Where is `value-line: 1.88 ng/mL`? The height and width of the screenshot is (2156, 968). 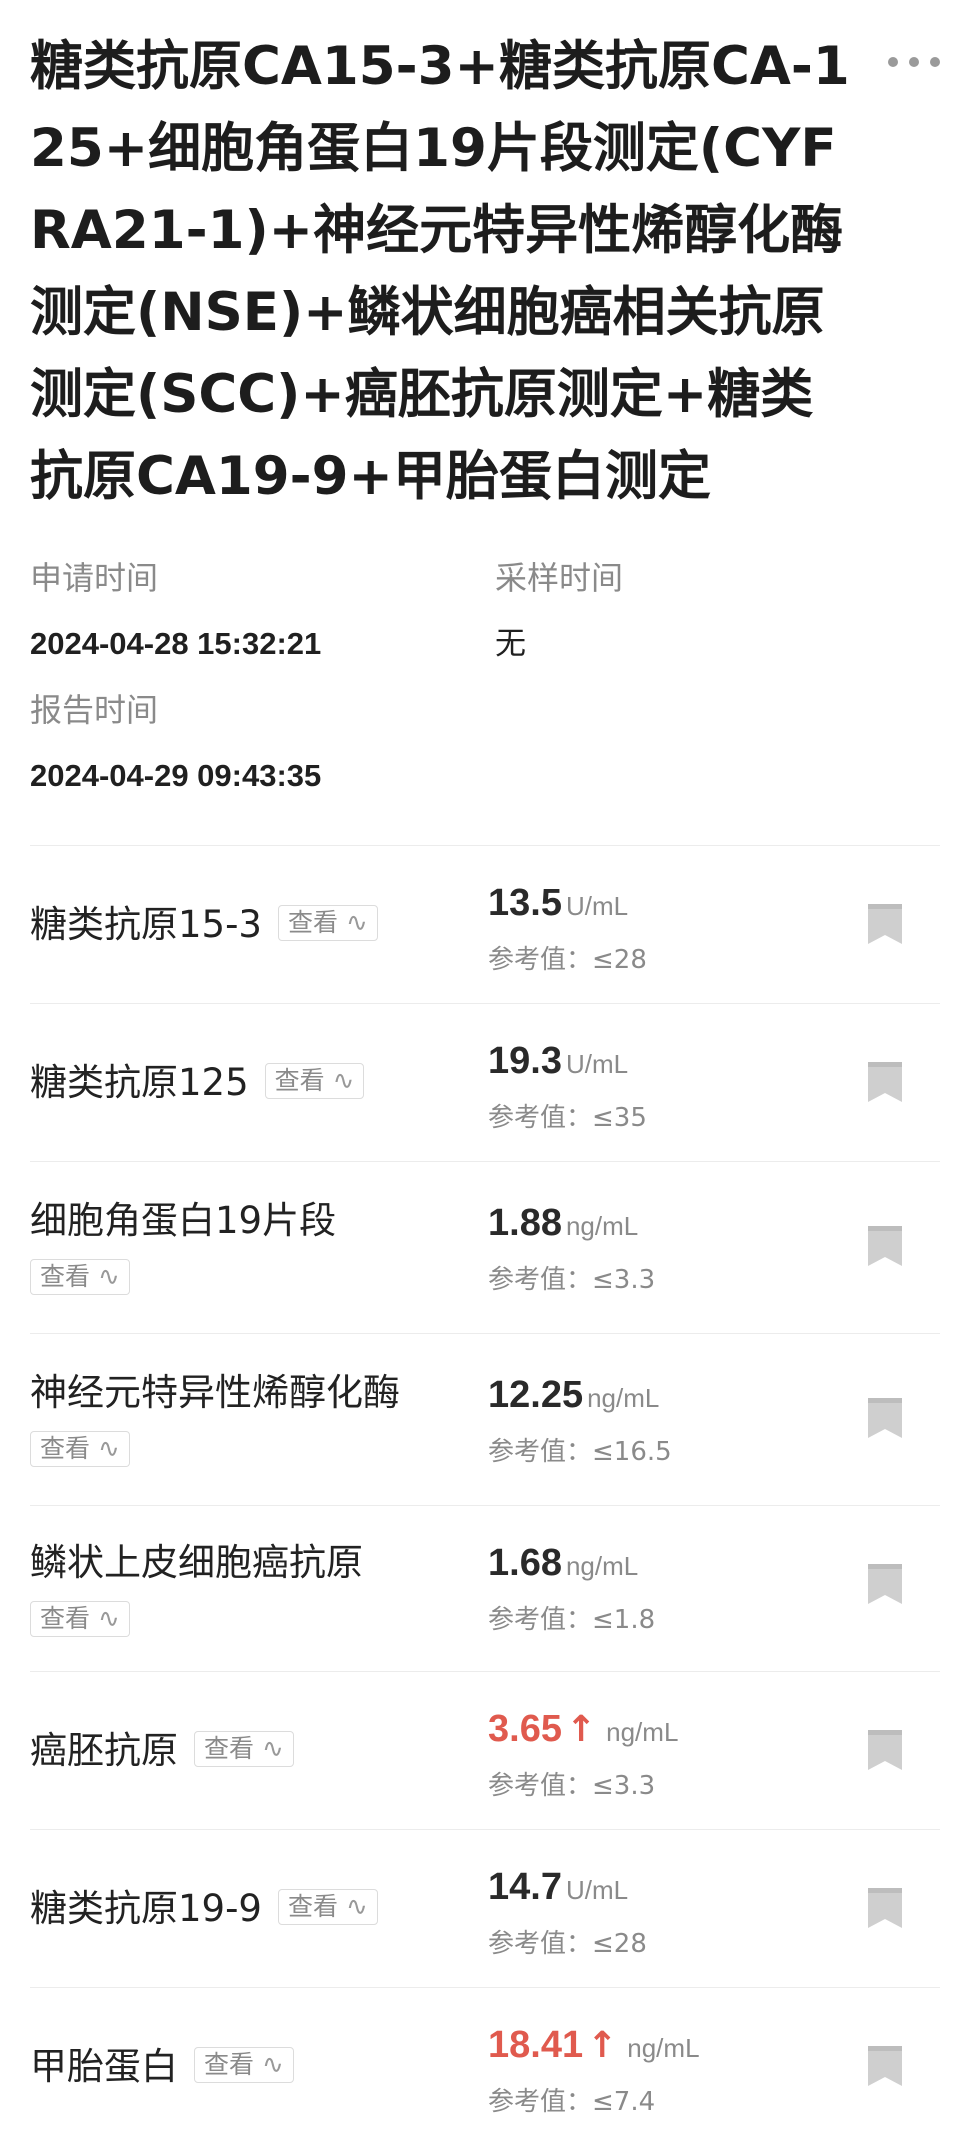
value-line: 1.88 ng/mL is located at coordinates (571, 1230).